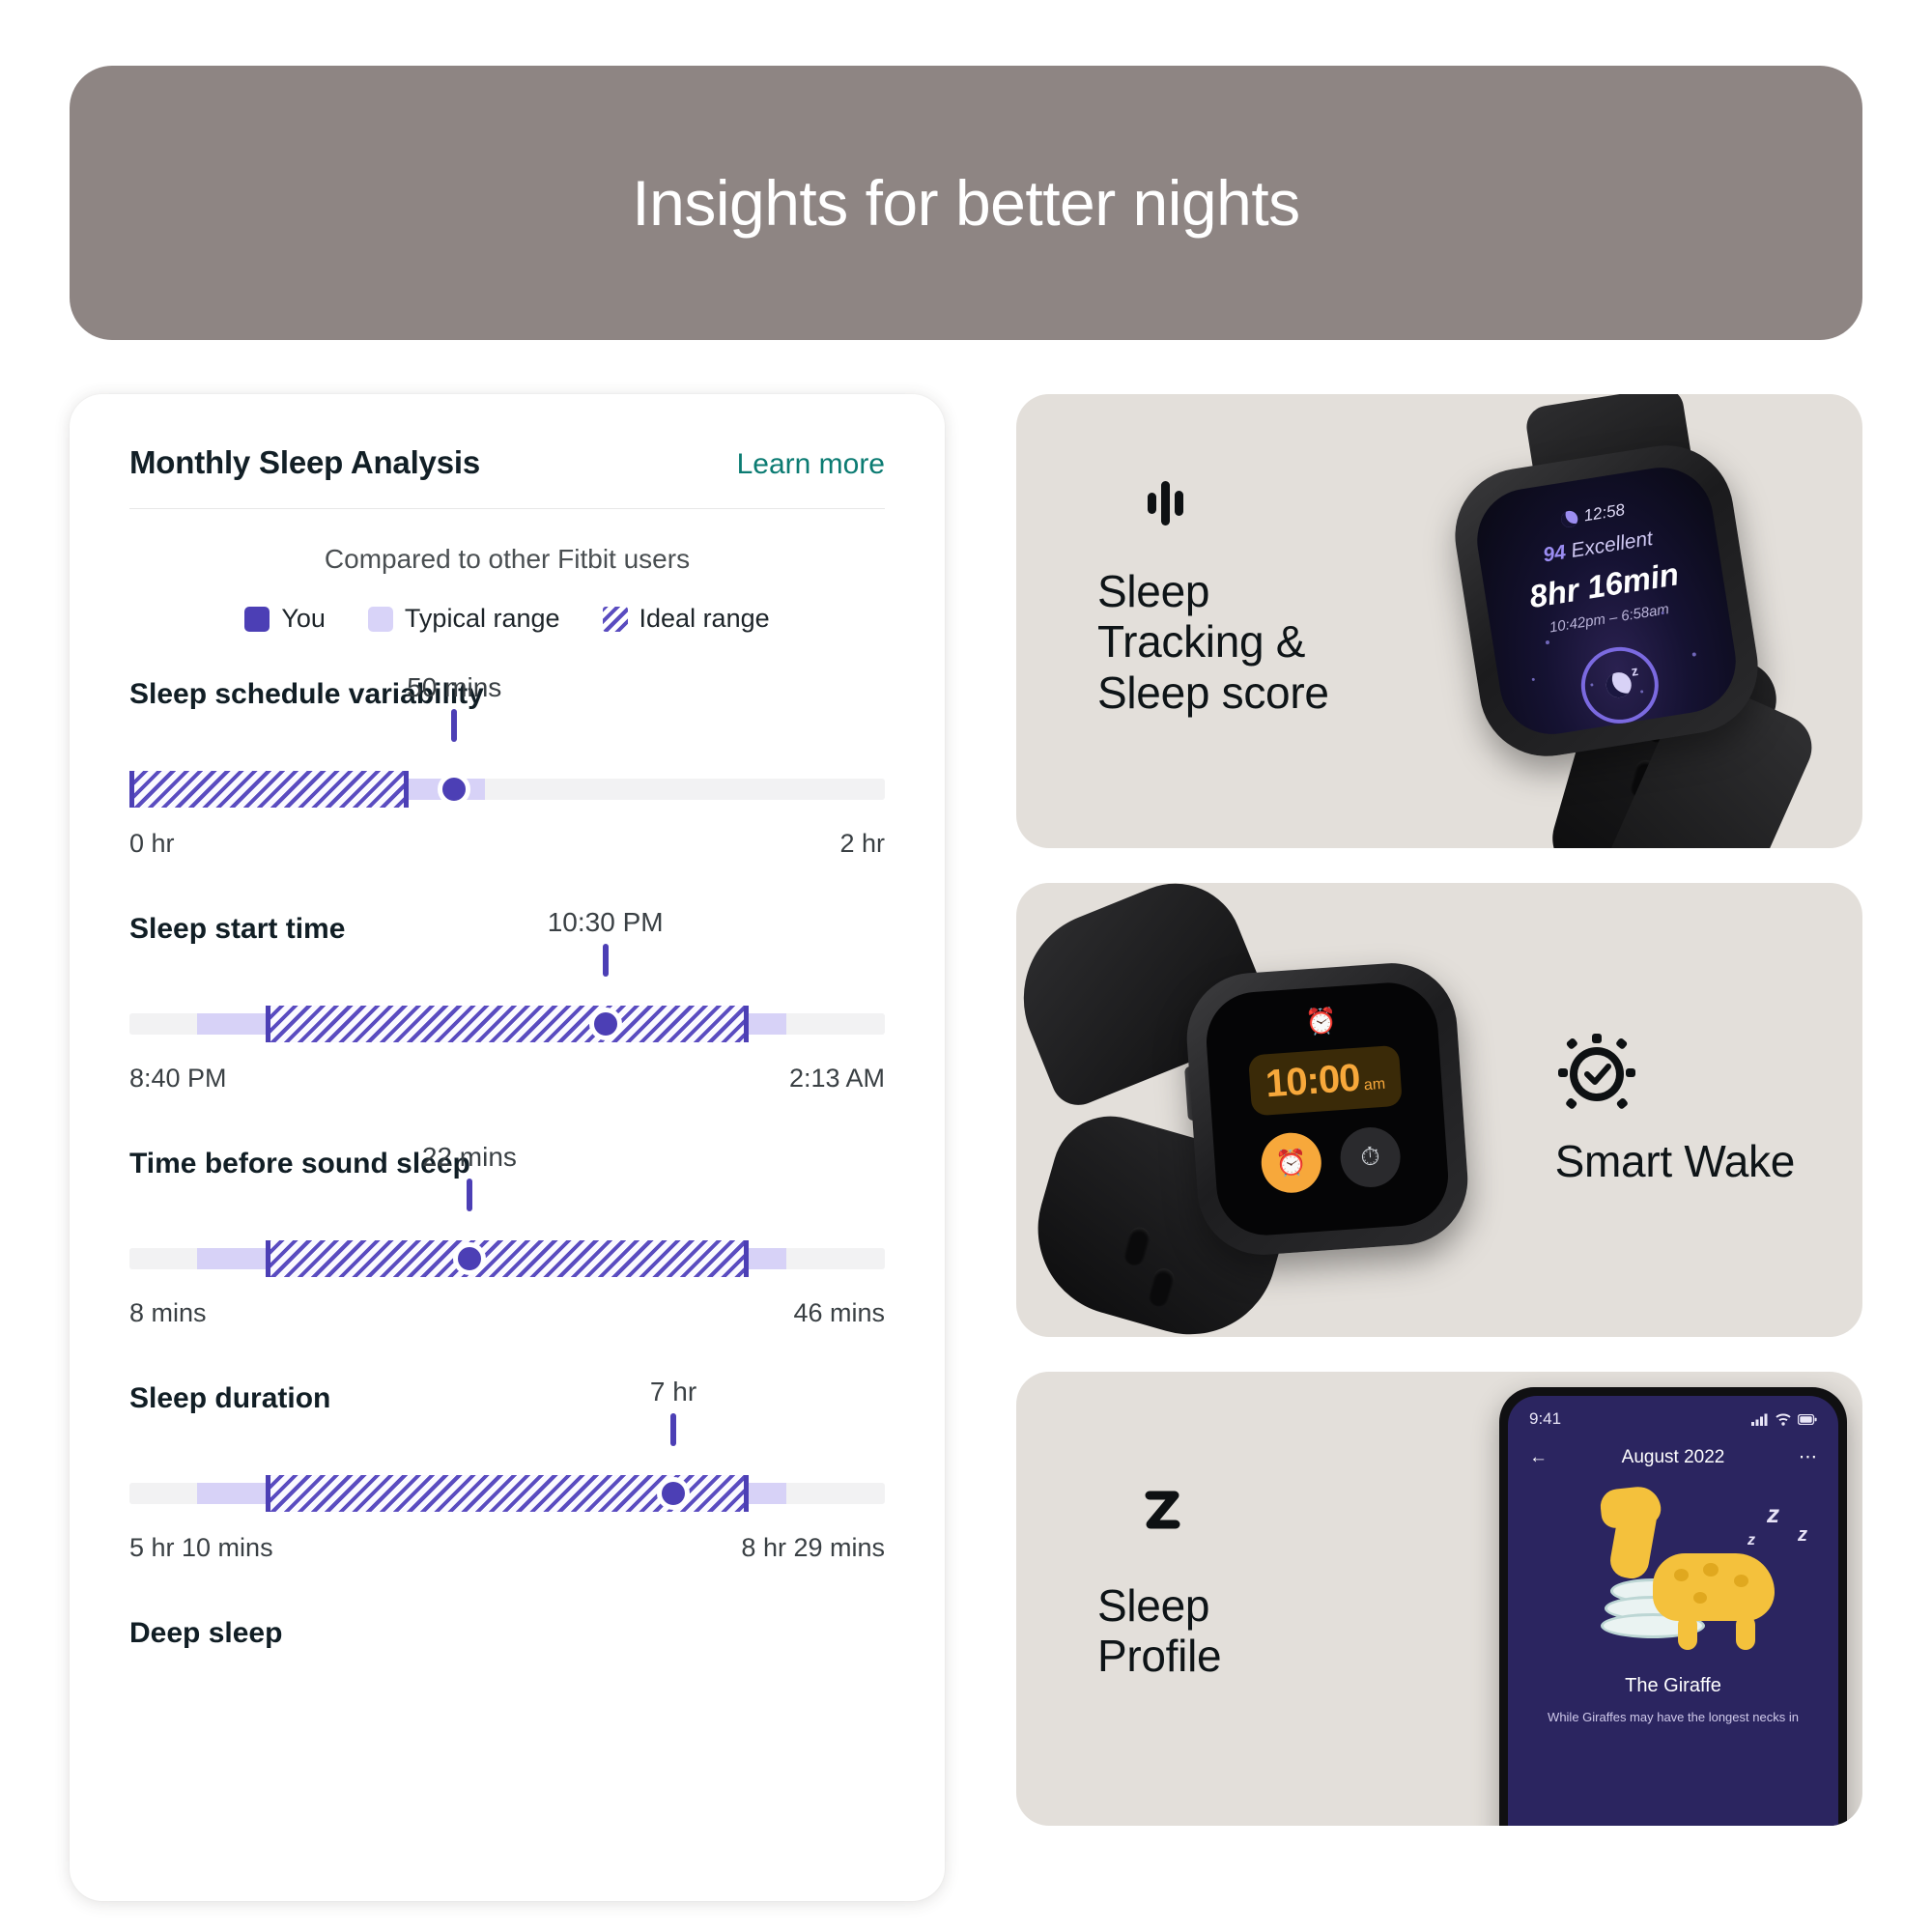  Describe the element at coordinates (507, 1079) in the screenshot. I see `gauge-axis: 8:40 PM 2:13 AM` at that location.